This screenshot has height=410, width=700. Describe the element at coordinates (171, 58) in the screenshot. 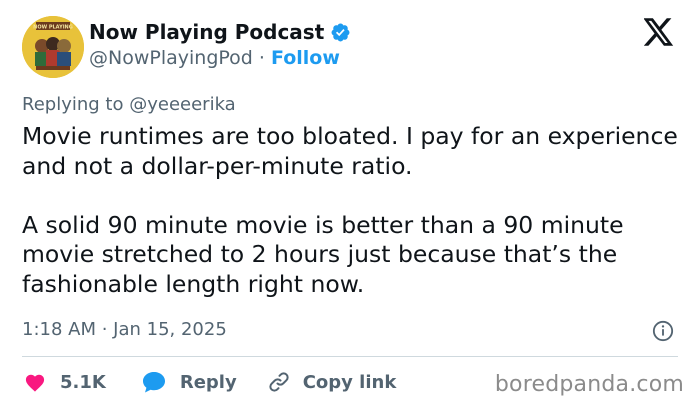

I see `handle: @NowPlayingPod` at that location.